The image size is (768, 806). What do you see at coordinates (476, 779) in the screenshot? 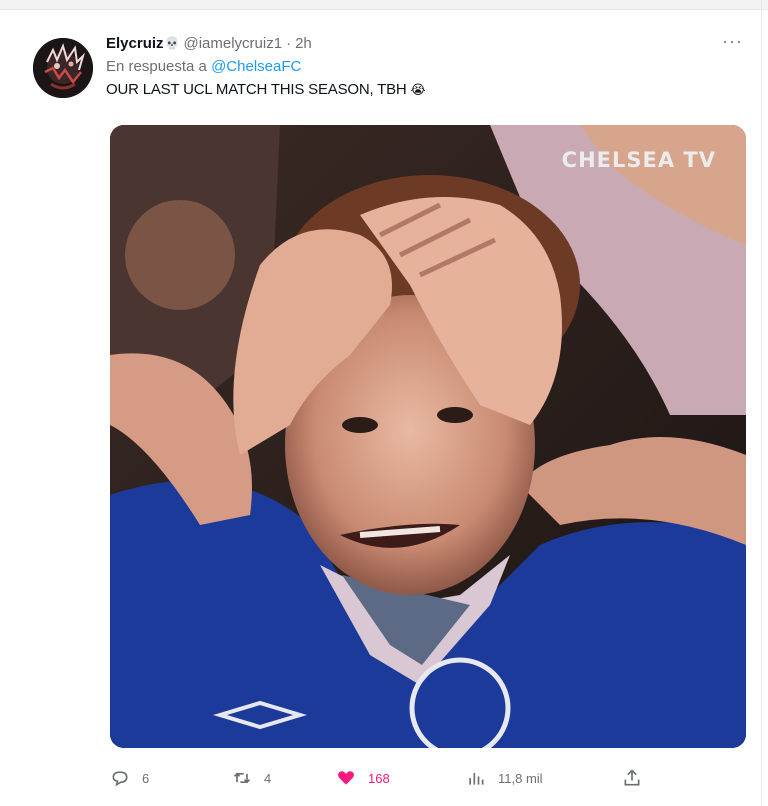
I see `views-chart-icon` at bounding box center [476, 779].